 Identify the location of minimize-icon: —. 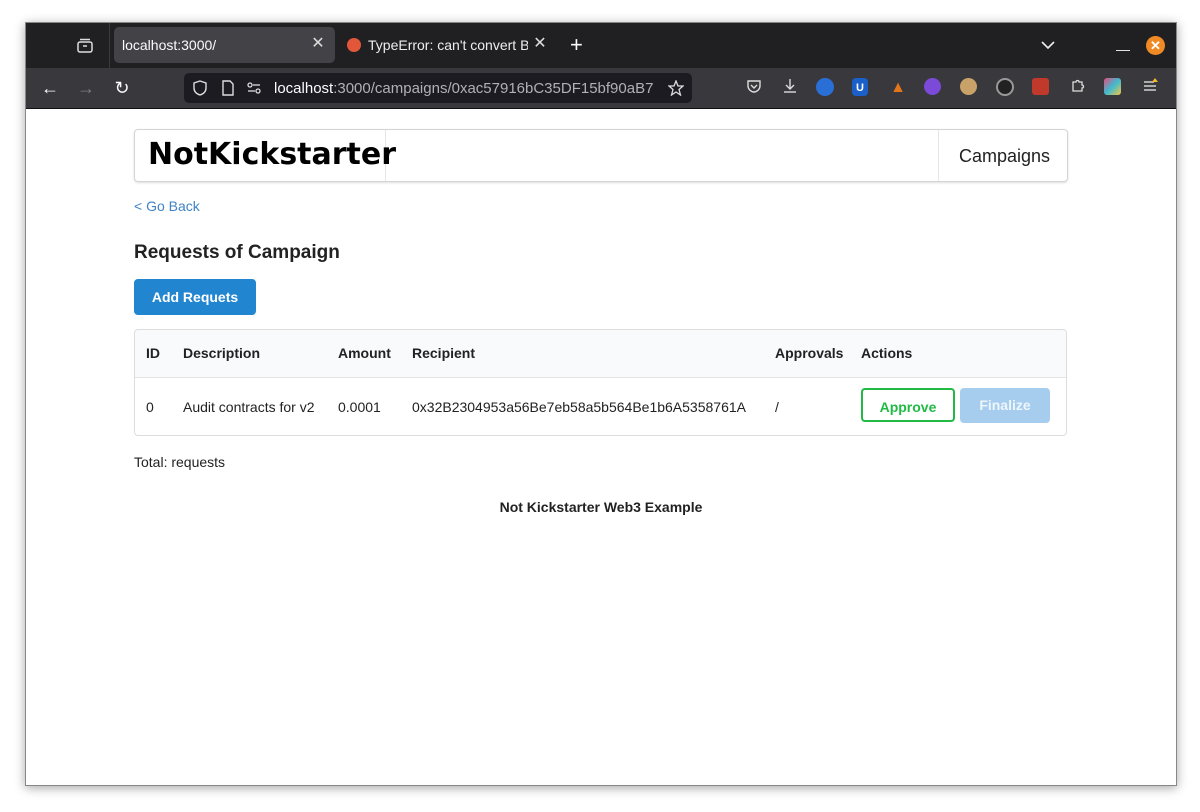
(1123, 49).